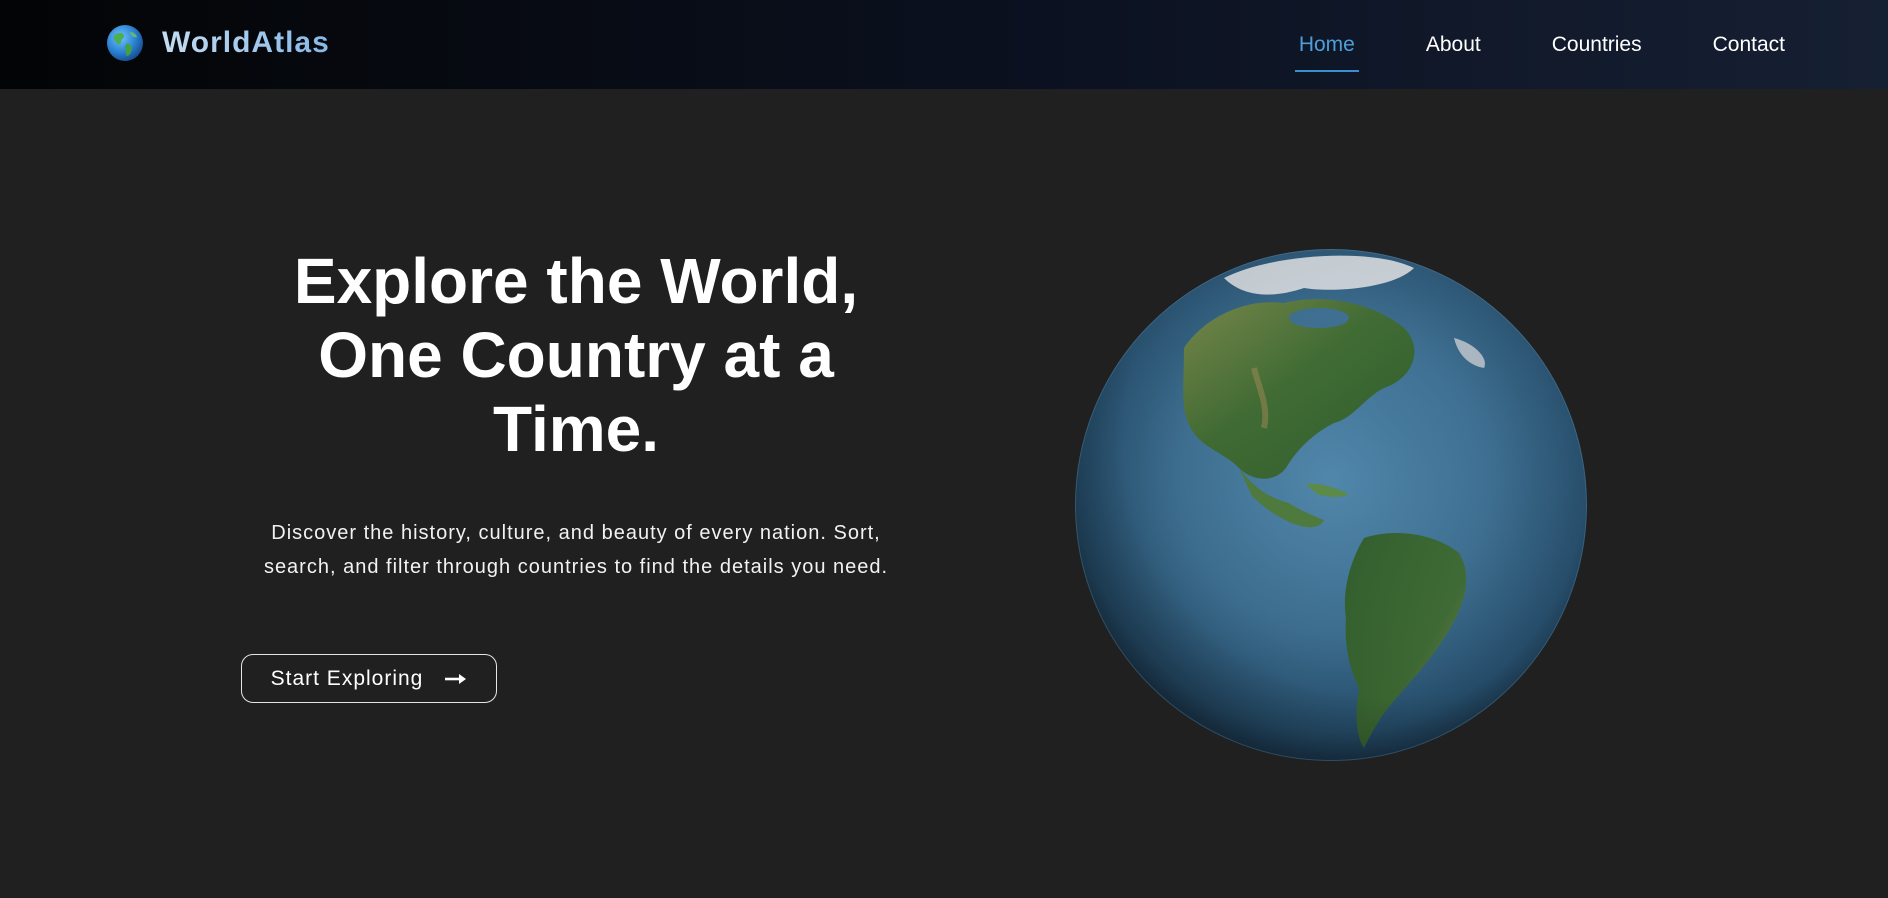  What do you see at coordinates (1749, 45) in the screenshot?
I see `nav-link-contact: Contact` at bounding box center [1749, 45].